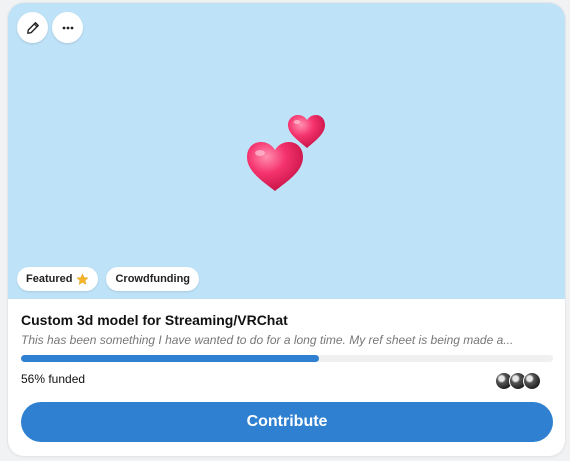 The image size is (570, 461). What do you see at coordinates (287, 422) in the screenshot?
I see `contribute-button: Contribute` at bounding box center [287, 422].